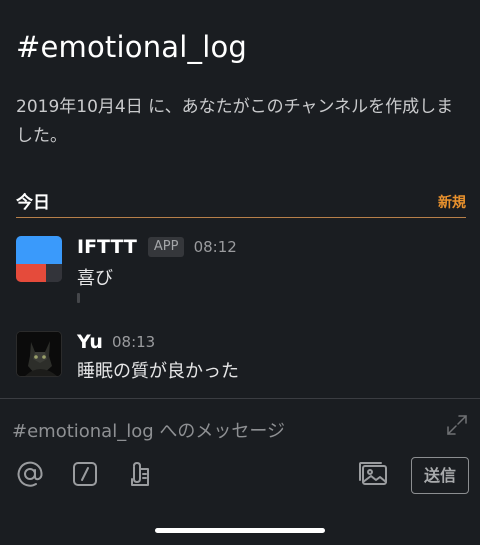  I want to click on message-text: 睡眠の質が良かった, so click(158, 371).